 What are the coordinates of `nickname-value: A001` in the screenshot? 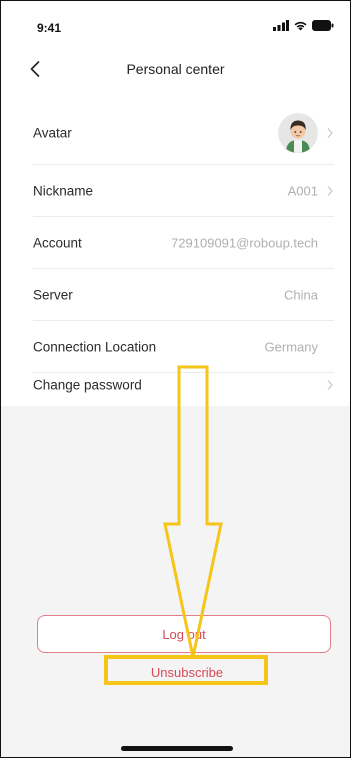 It's located at (302, 191).